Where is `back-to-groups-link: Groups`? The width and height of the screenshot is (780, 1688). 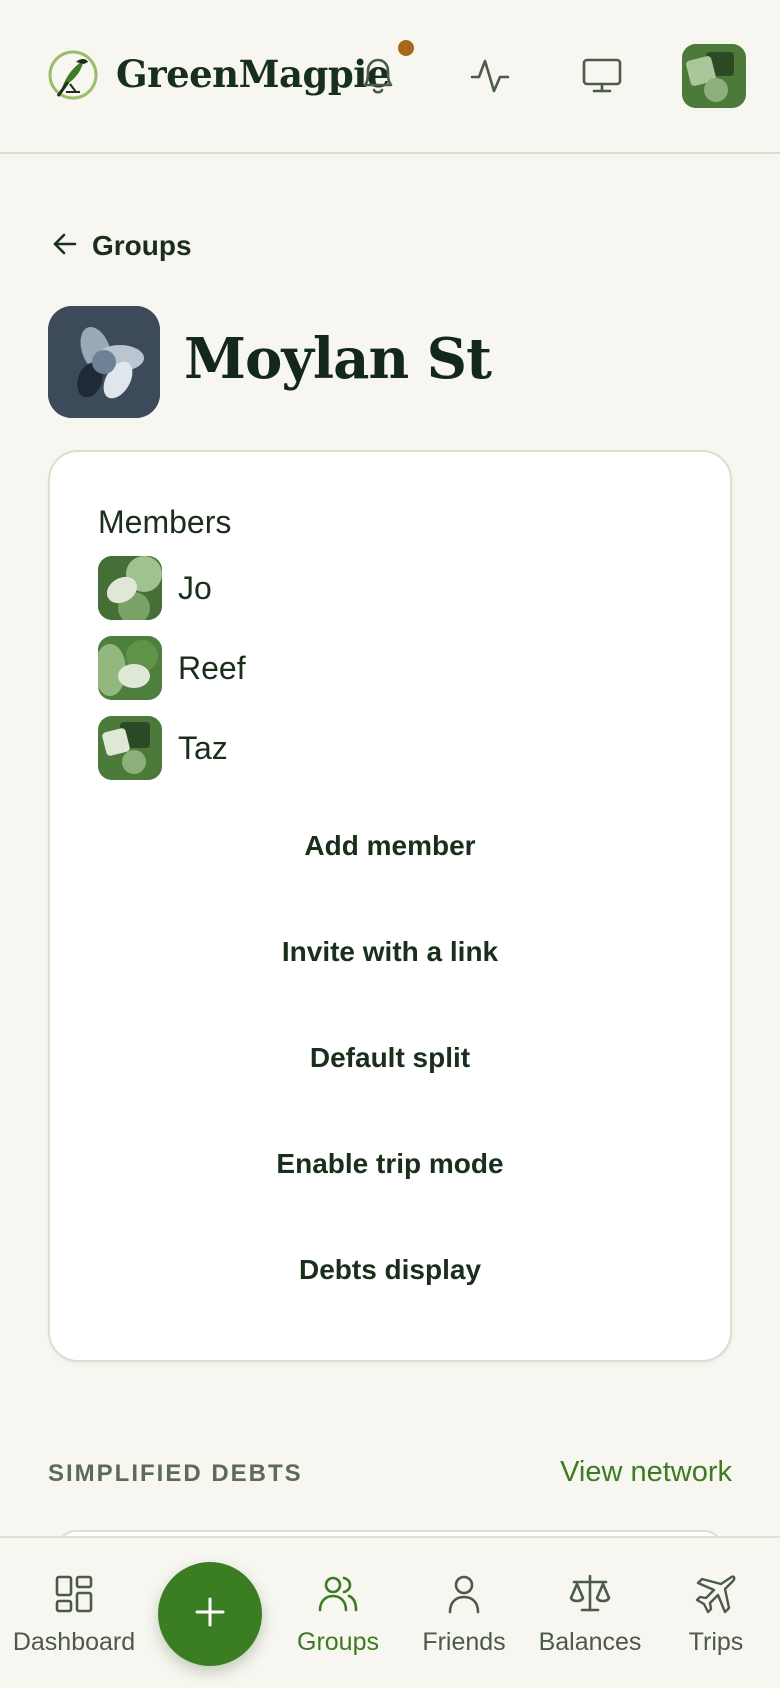
back-to-groups-link: Groups is located at coordinates (122, 246).